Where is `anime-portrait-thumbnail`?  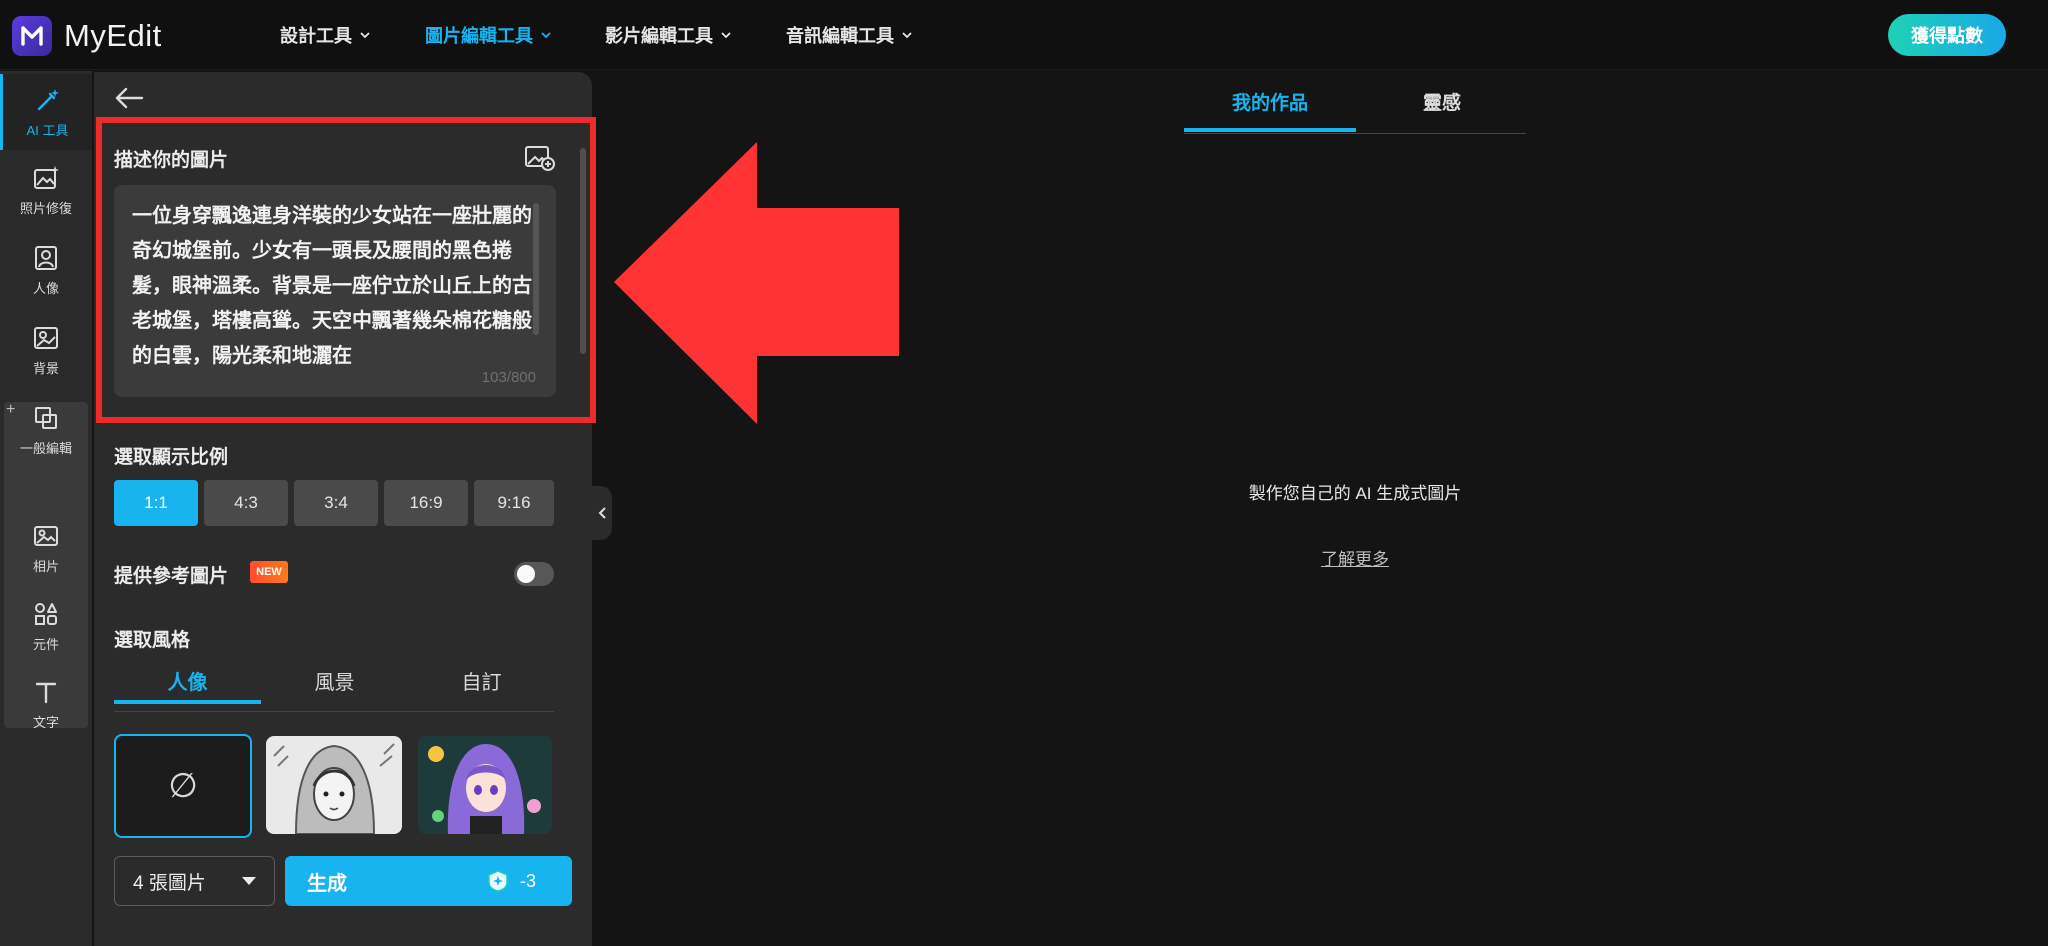
anime-portrait-thumbnail is located at coordinates (485, 785).